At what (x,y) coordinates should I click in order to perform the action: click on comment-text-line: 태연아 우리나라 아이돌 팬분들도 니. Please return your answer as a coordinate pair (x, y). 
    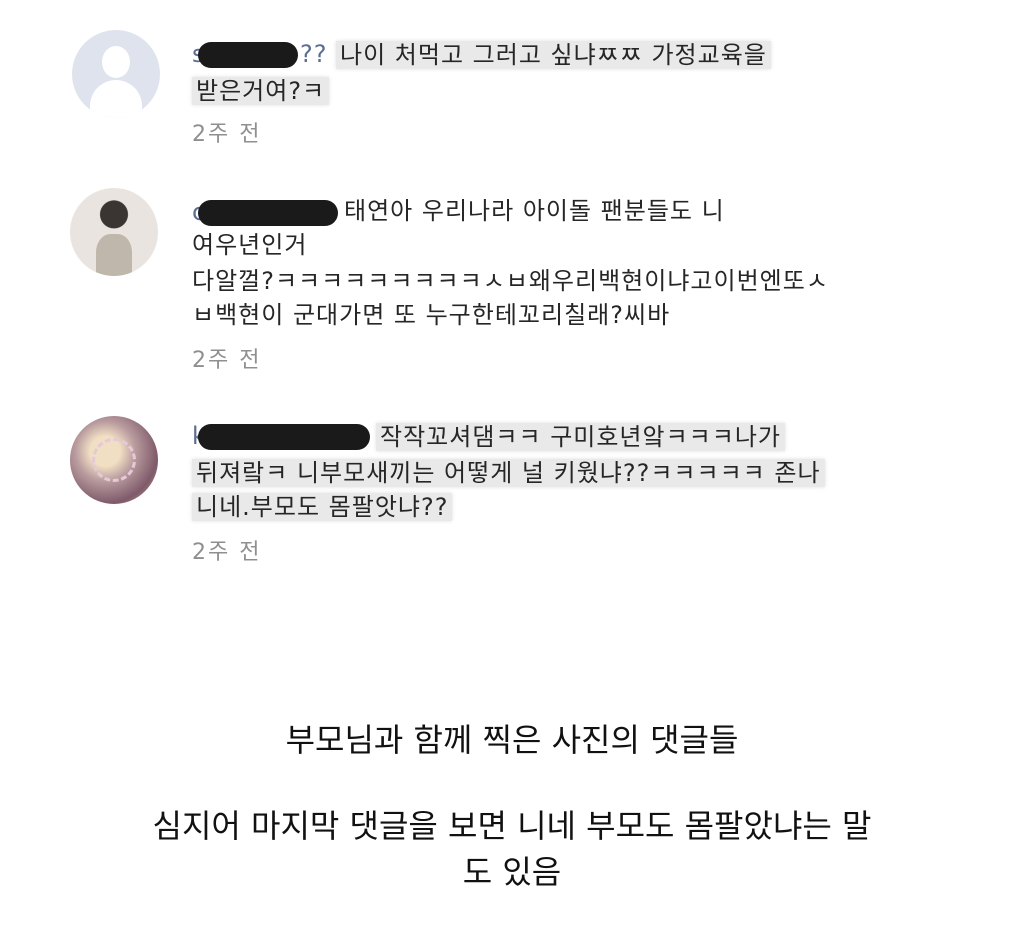
    Looking at the image, I should click on (534, 211).